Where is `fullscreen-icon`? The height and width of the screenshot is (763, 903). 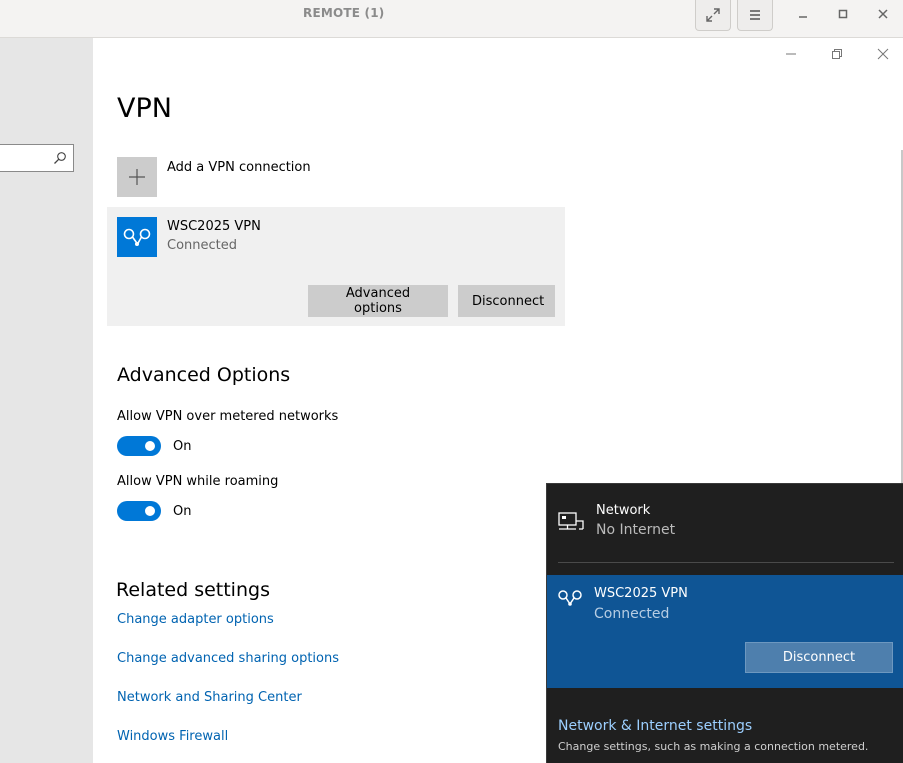 fullscreen-icon is located at coordinates (713, 15).